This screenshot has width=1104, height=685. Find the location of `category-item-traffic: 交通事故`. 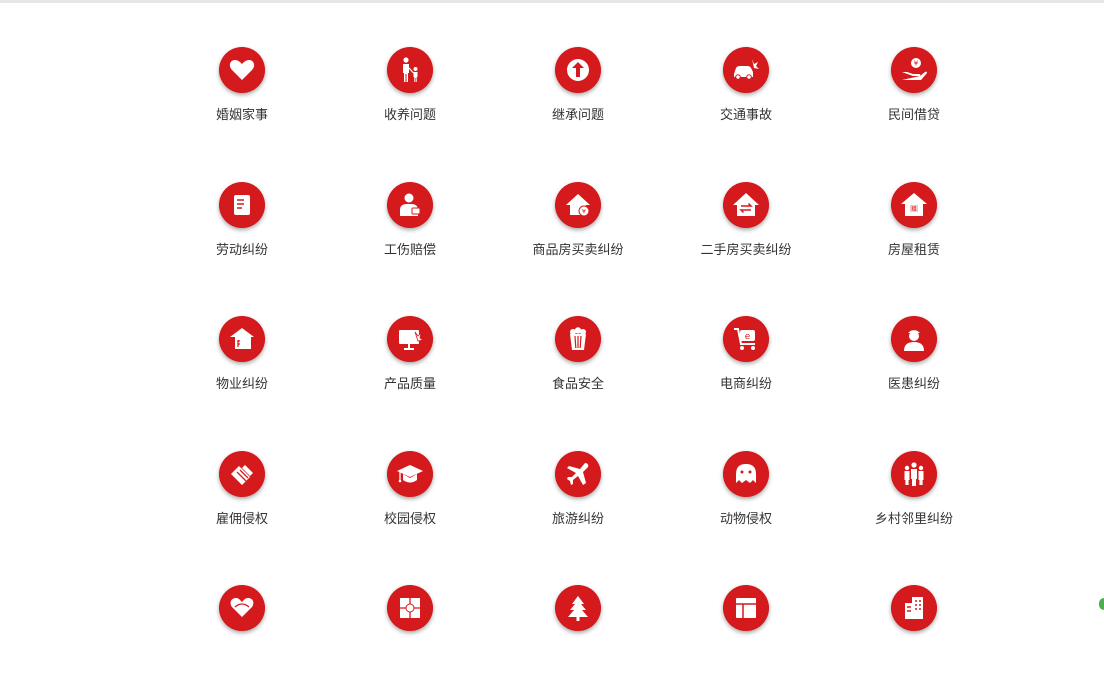

category-item-traffic: 交通事故 is located at coordinates (746, 97).